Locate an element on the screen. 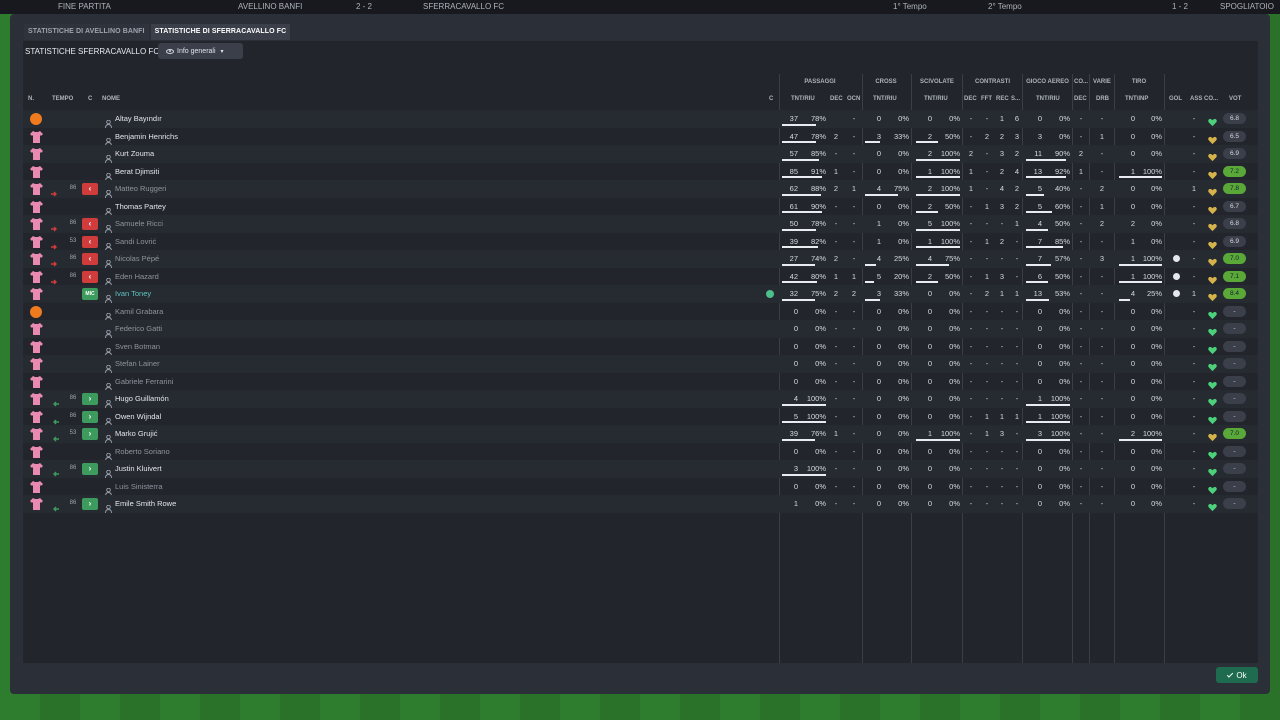 This screenshot has height=720, width=1280. view-dropdown: Info generali ▾ is located at coordinates (200, 51).